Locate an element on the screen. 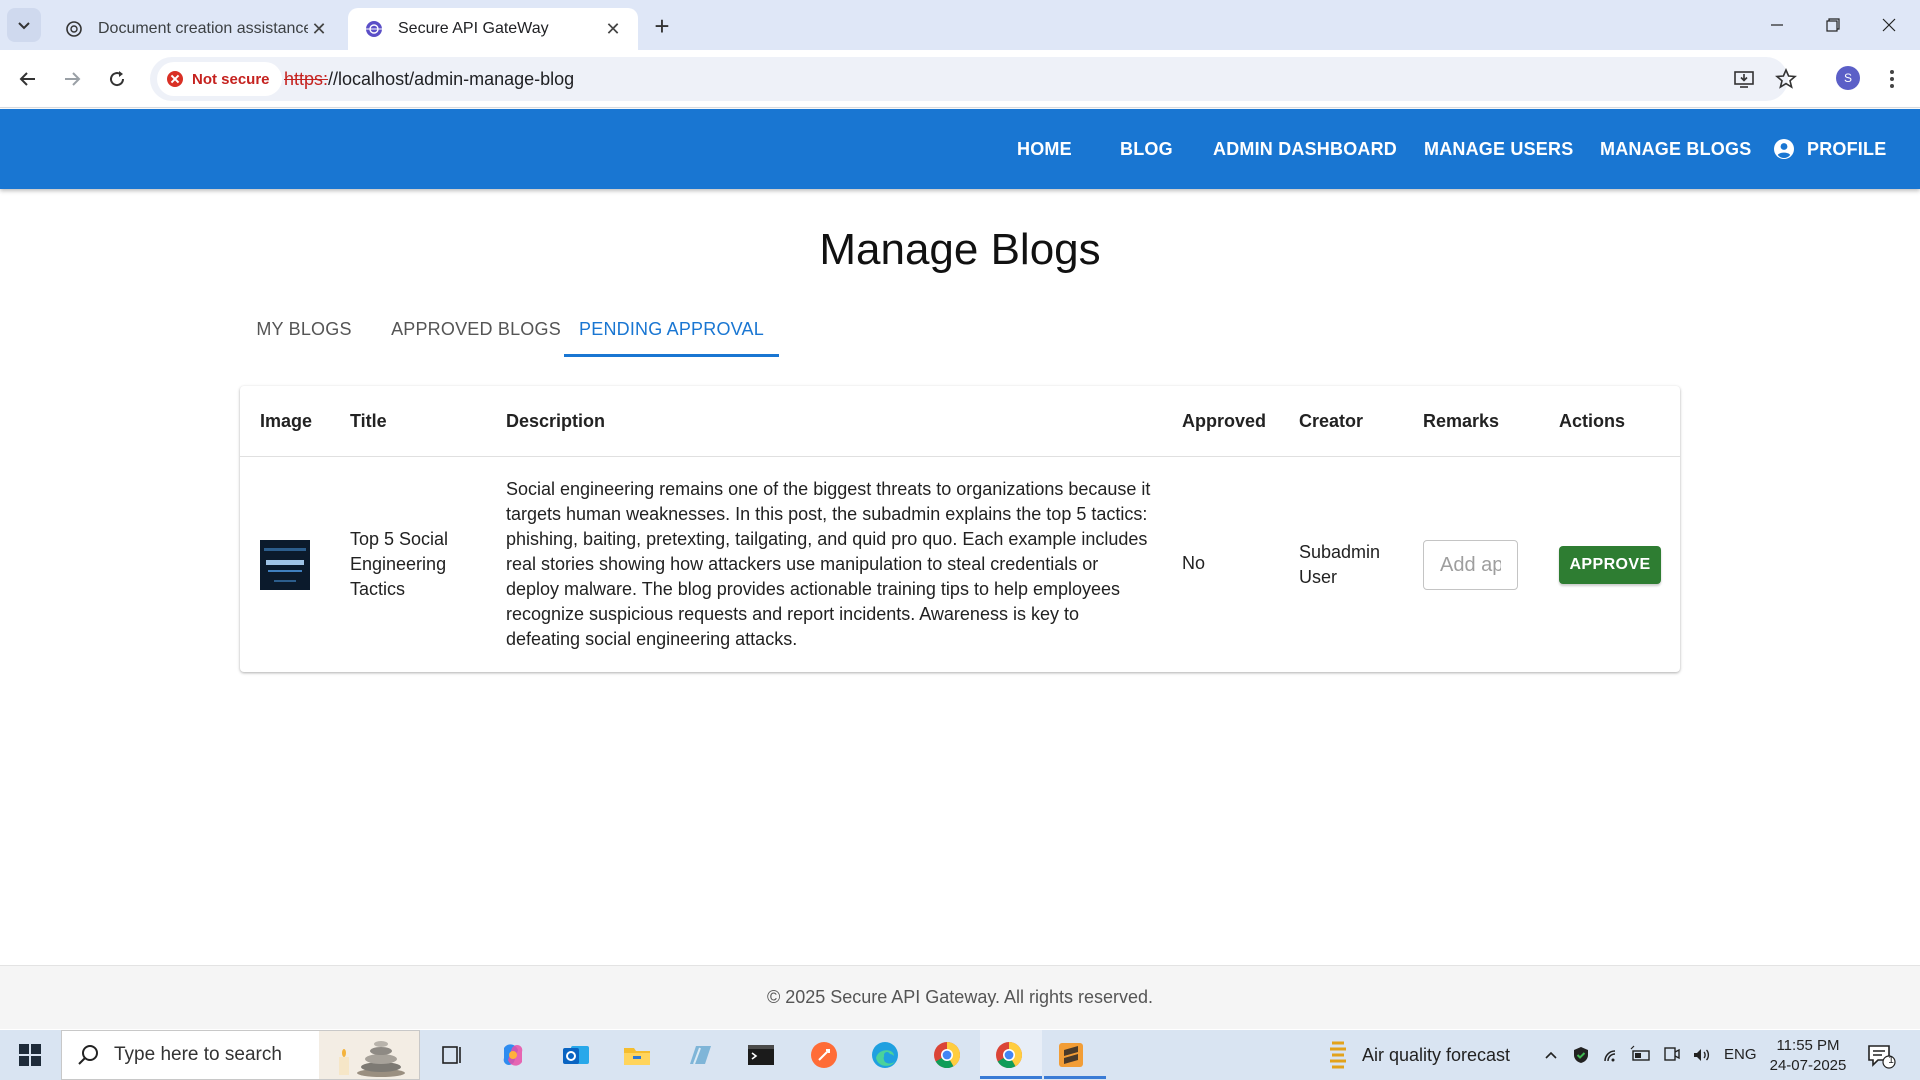 The width and height of the screenshot is (1920, 1080). reload-icon is located at coordinates (117, 79).